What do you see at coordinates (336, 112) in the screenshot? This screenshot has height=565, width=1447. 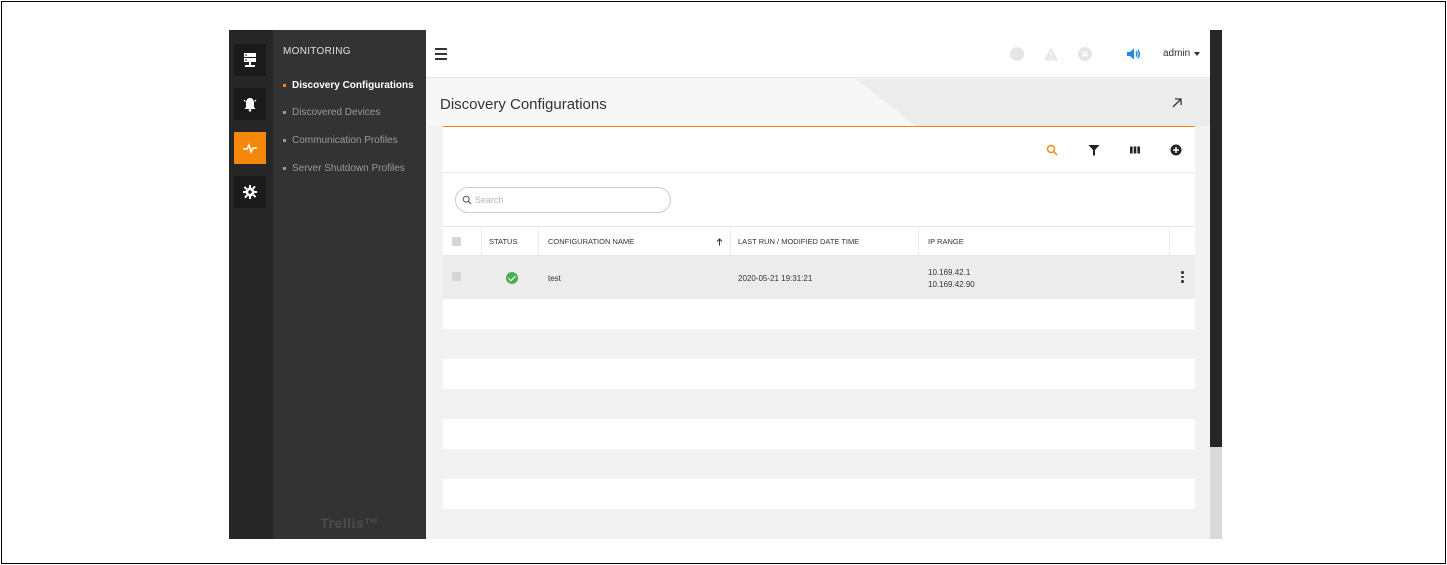 I see `nav-item-label: Discovered Devices` at bounding box center [336, 112].